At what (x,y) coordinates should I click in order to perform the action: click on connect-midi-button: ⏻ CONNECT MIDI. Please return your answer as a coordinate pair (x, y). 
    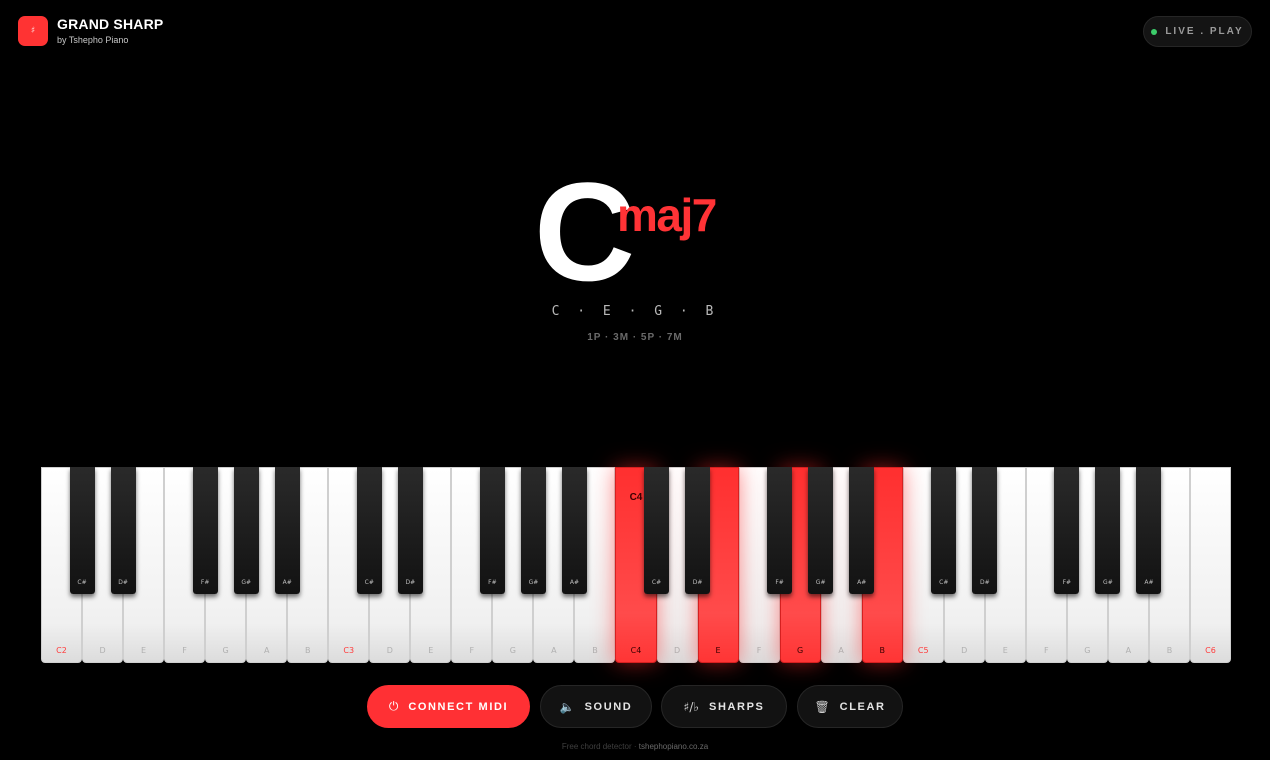
    Looking at the image, I should click on (448, 706).